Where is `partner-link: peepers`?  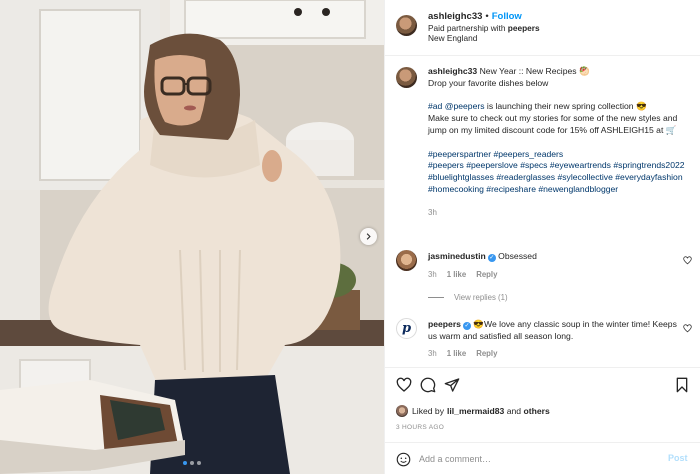 partner-link: peepers is located at coordinates (524, 28).